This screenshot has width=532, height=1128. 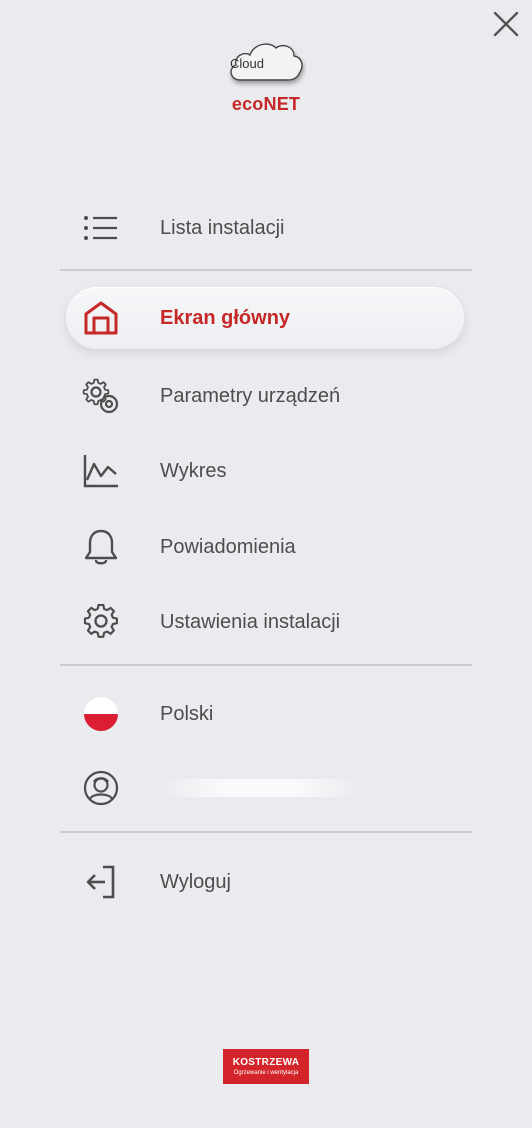 What do you see at coordinates (228, 546) in the screenshot?
I see `menu-label-notifications: Powiadomienia` at bounding box center [228, 546].